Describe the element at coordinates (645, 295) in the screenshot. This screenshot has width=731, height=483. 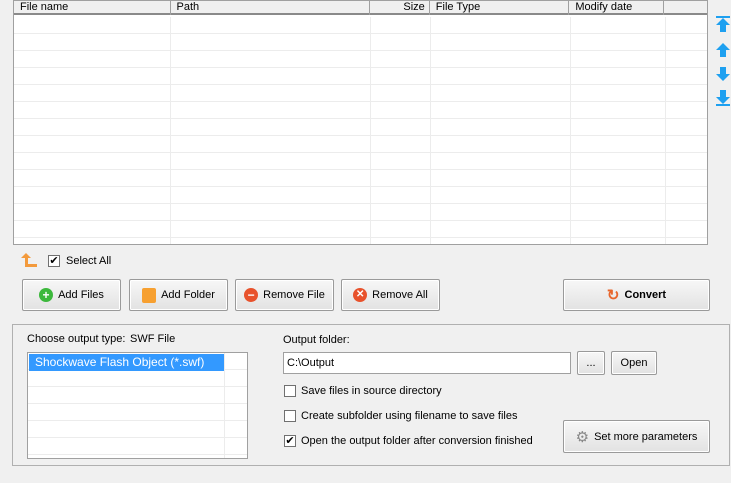
I see `convert-label: Convert` at that location.